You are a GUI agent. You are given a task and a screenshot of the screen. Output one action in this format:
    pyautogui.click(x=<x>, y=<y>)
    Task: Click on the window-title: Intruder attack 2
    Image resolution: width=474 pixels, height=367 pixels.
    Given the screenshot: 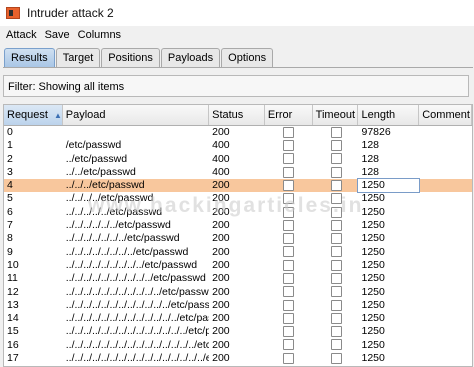 What is the action you would take?
    pyautogui.click(x=70, y=13)
    